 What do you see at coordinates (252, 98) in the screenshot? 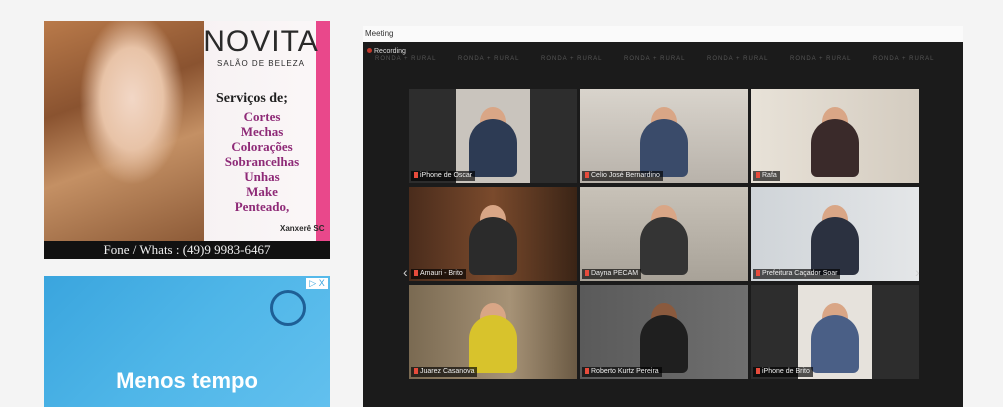
I see `services-title: Serviços de;` at bounding box center [252, 98].